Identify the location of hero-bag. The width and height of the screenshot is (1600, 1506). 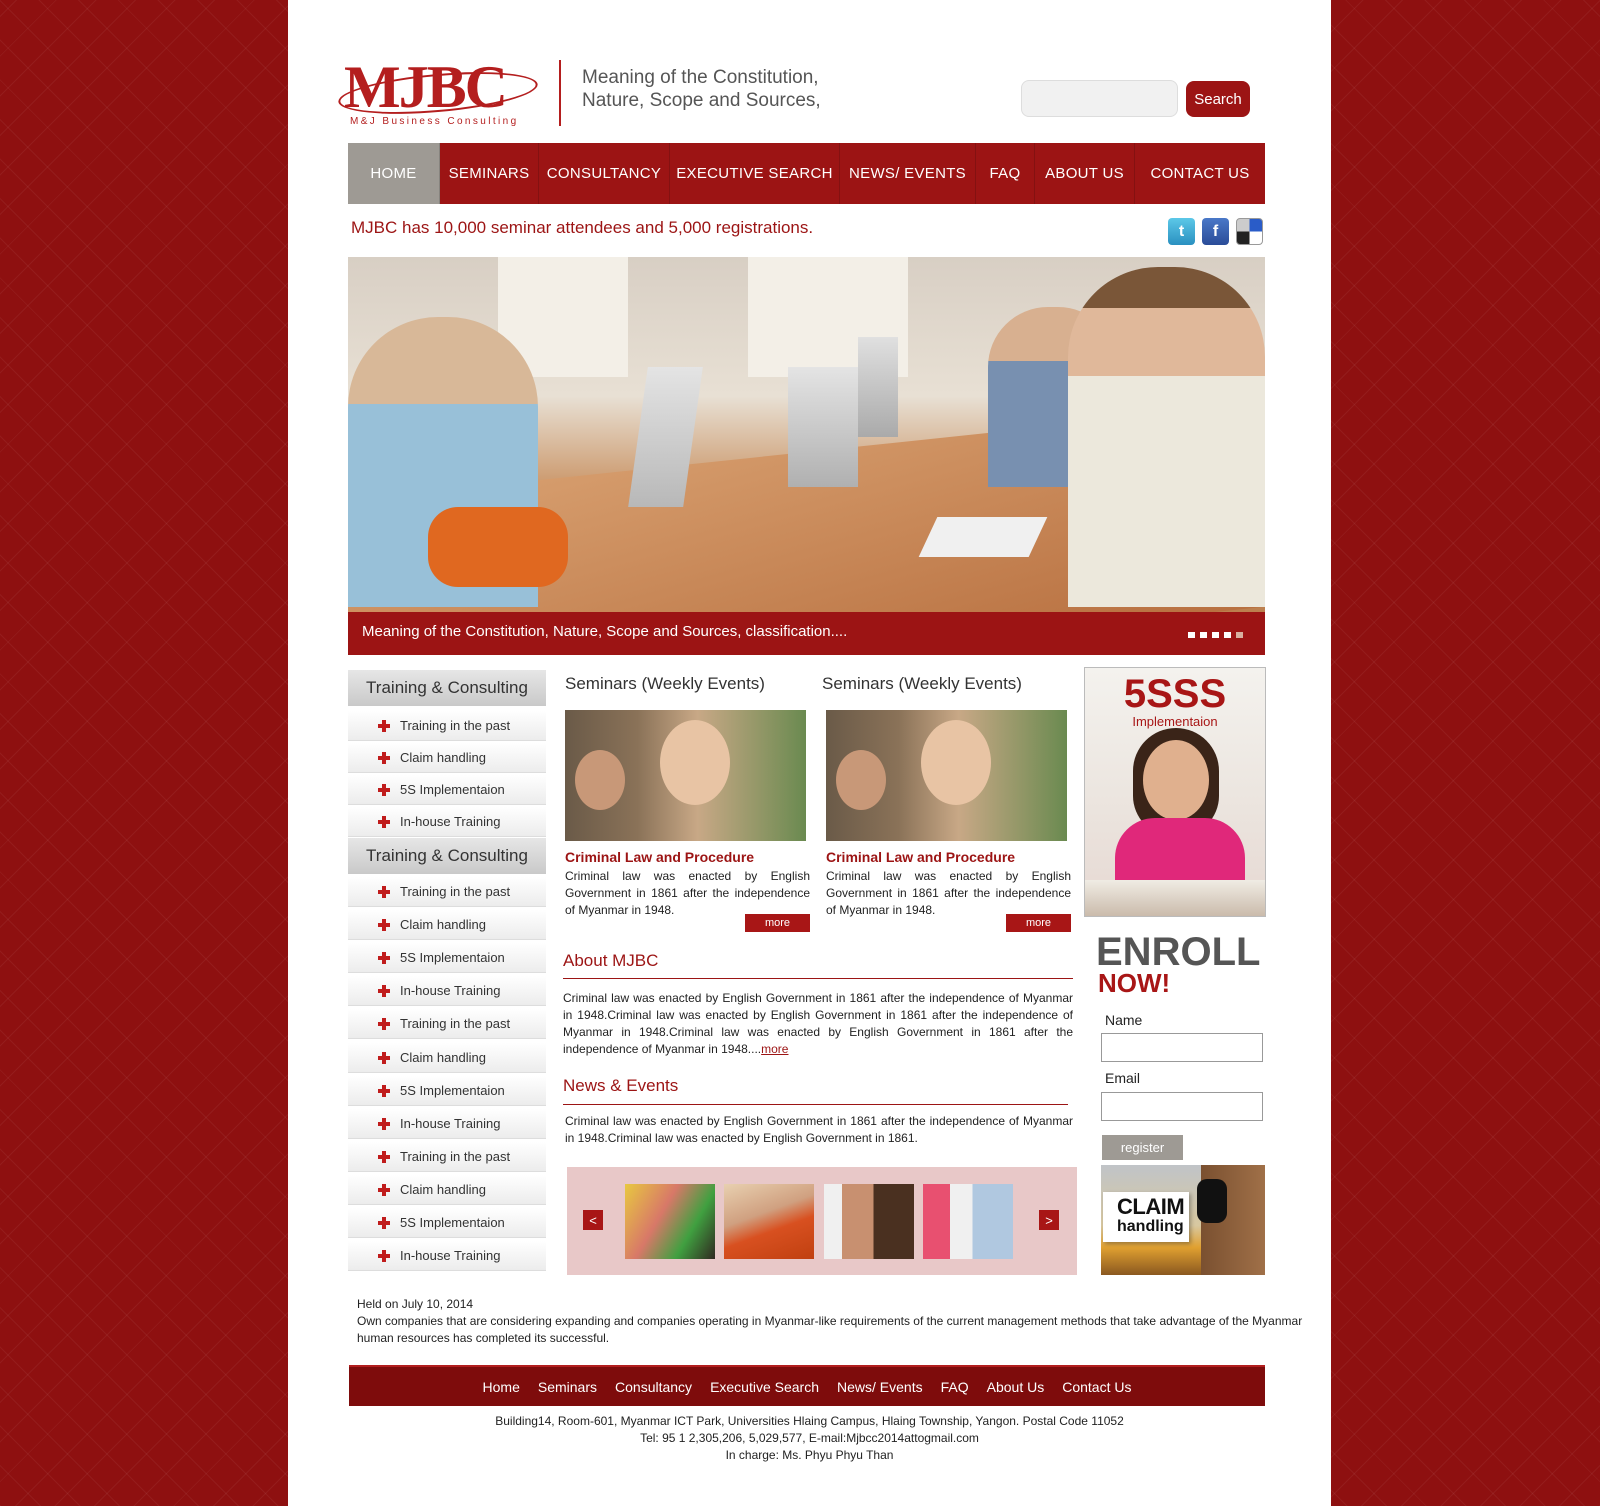
(498, 547).